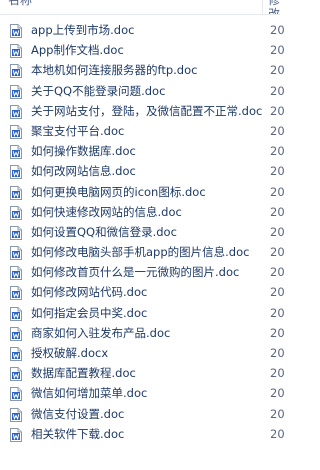  What do you see at coordinates (135, 272) in the screenshot?
I see `file-name: 如何修改首页什么是一元微购的图片.doc` at bounding box center [135, 272].